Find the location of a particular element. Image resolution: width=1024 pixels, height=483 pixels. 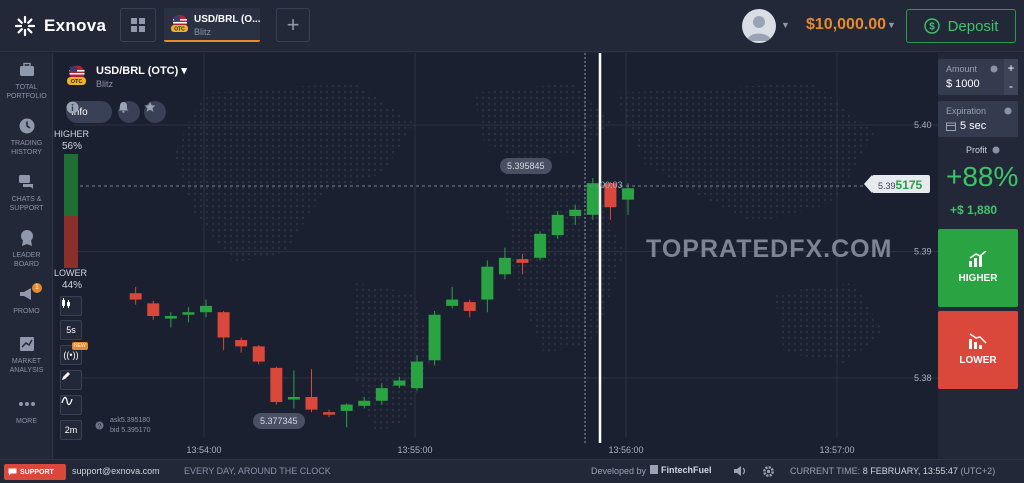

timeframe-button: 5s is located at coordinates (71, 330).